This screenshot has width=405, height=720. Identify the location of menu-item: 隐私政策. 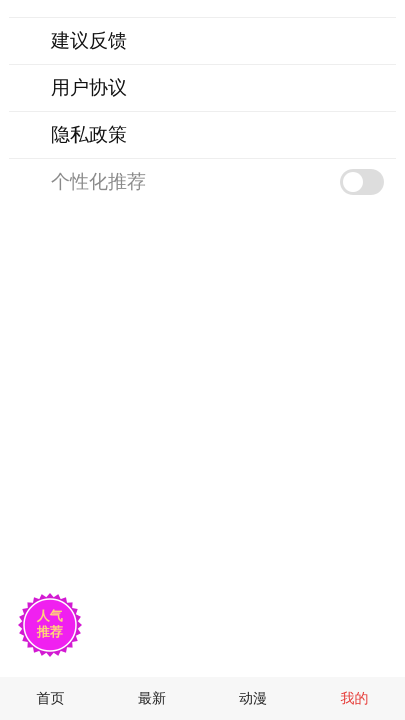
(89, 135).